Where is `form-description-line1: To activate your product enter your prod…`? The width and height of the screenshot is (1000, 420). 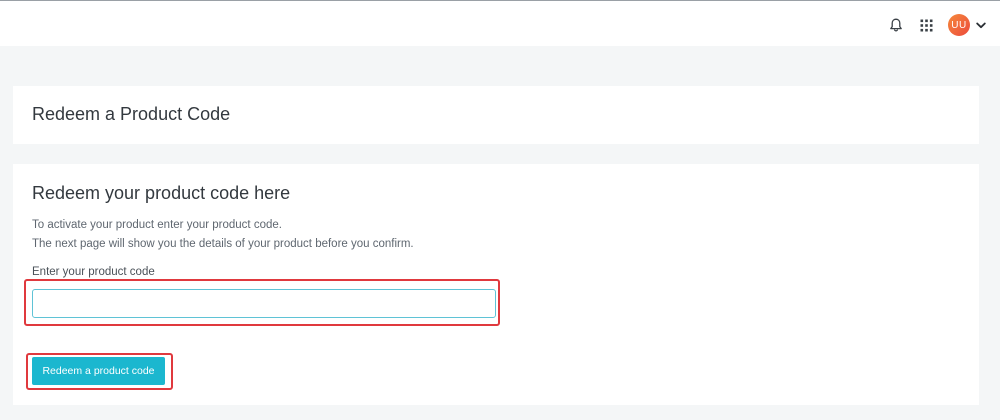
form-description-line1: To activate your product enter your prod… is located at coordinates (157, 225).